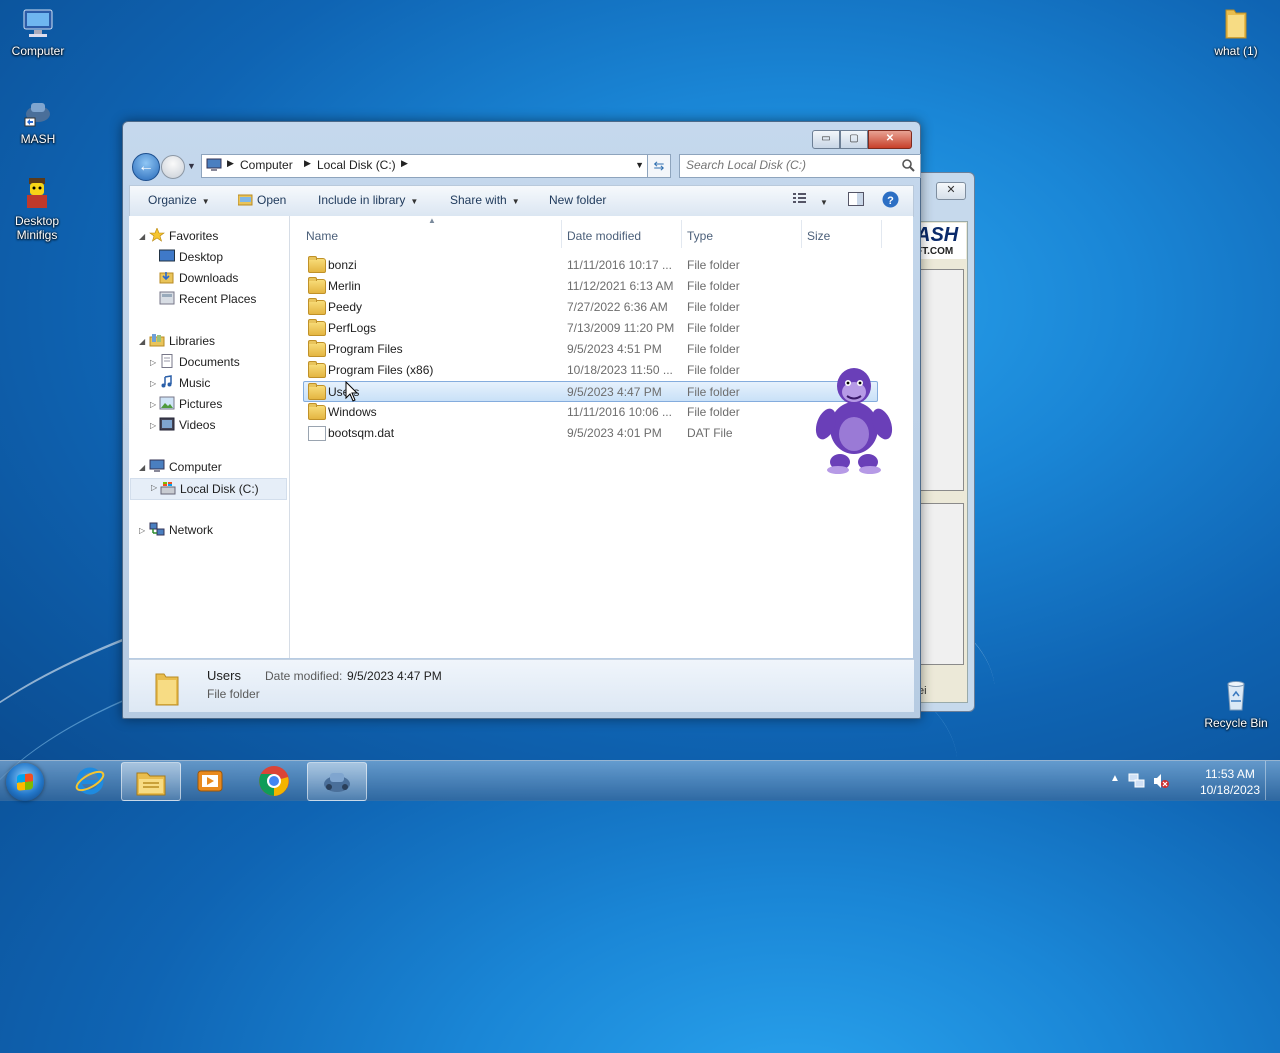 The width and height of the screenshot is (1280, 1053). Describe the element at coordinates (826, 139) in the screenshot. I see `minimize-button: ▭` at that location.